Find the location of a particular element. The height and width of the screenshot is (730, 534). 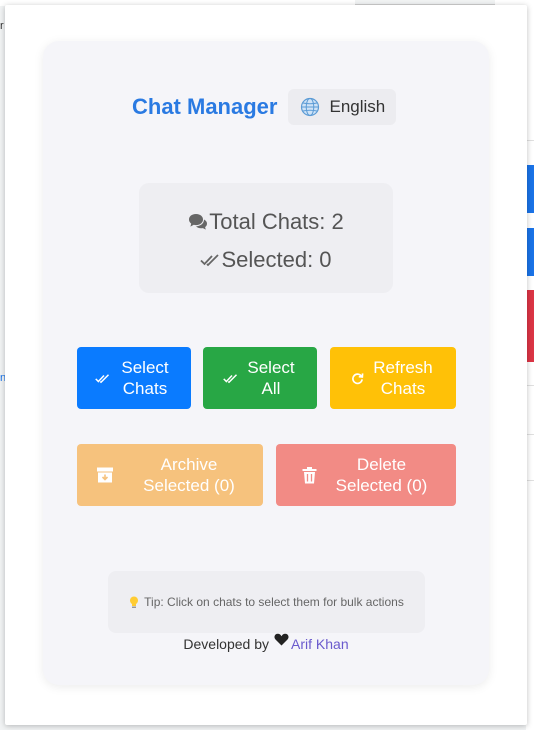

footer: Developed by Arif Khan is located at coordinates (266, 642).